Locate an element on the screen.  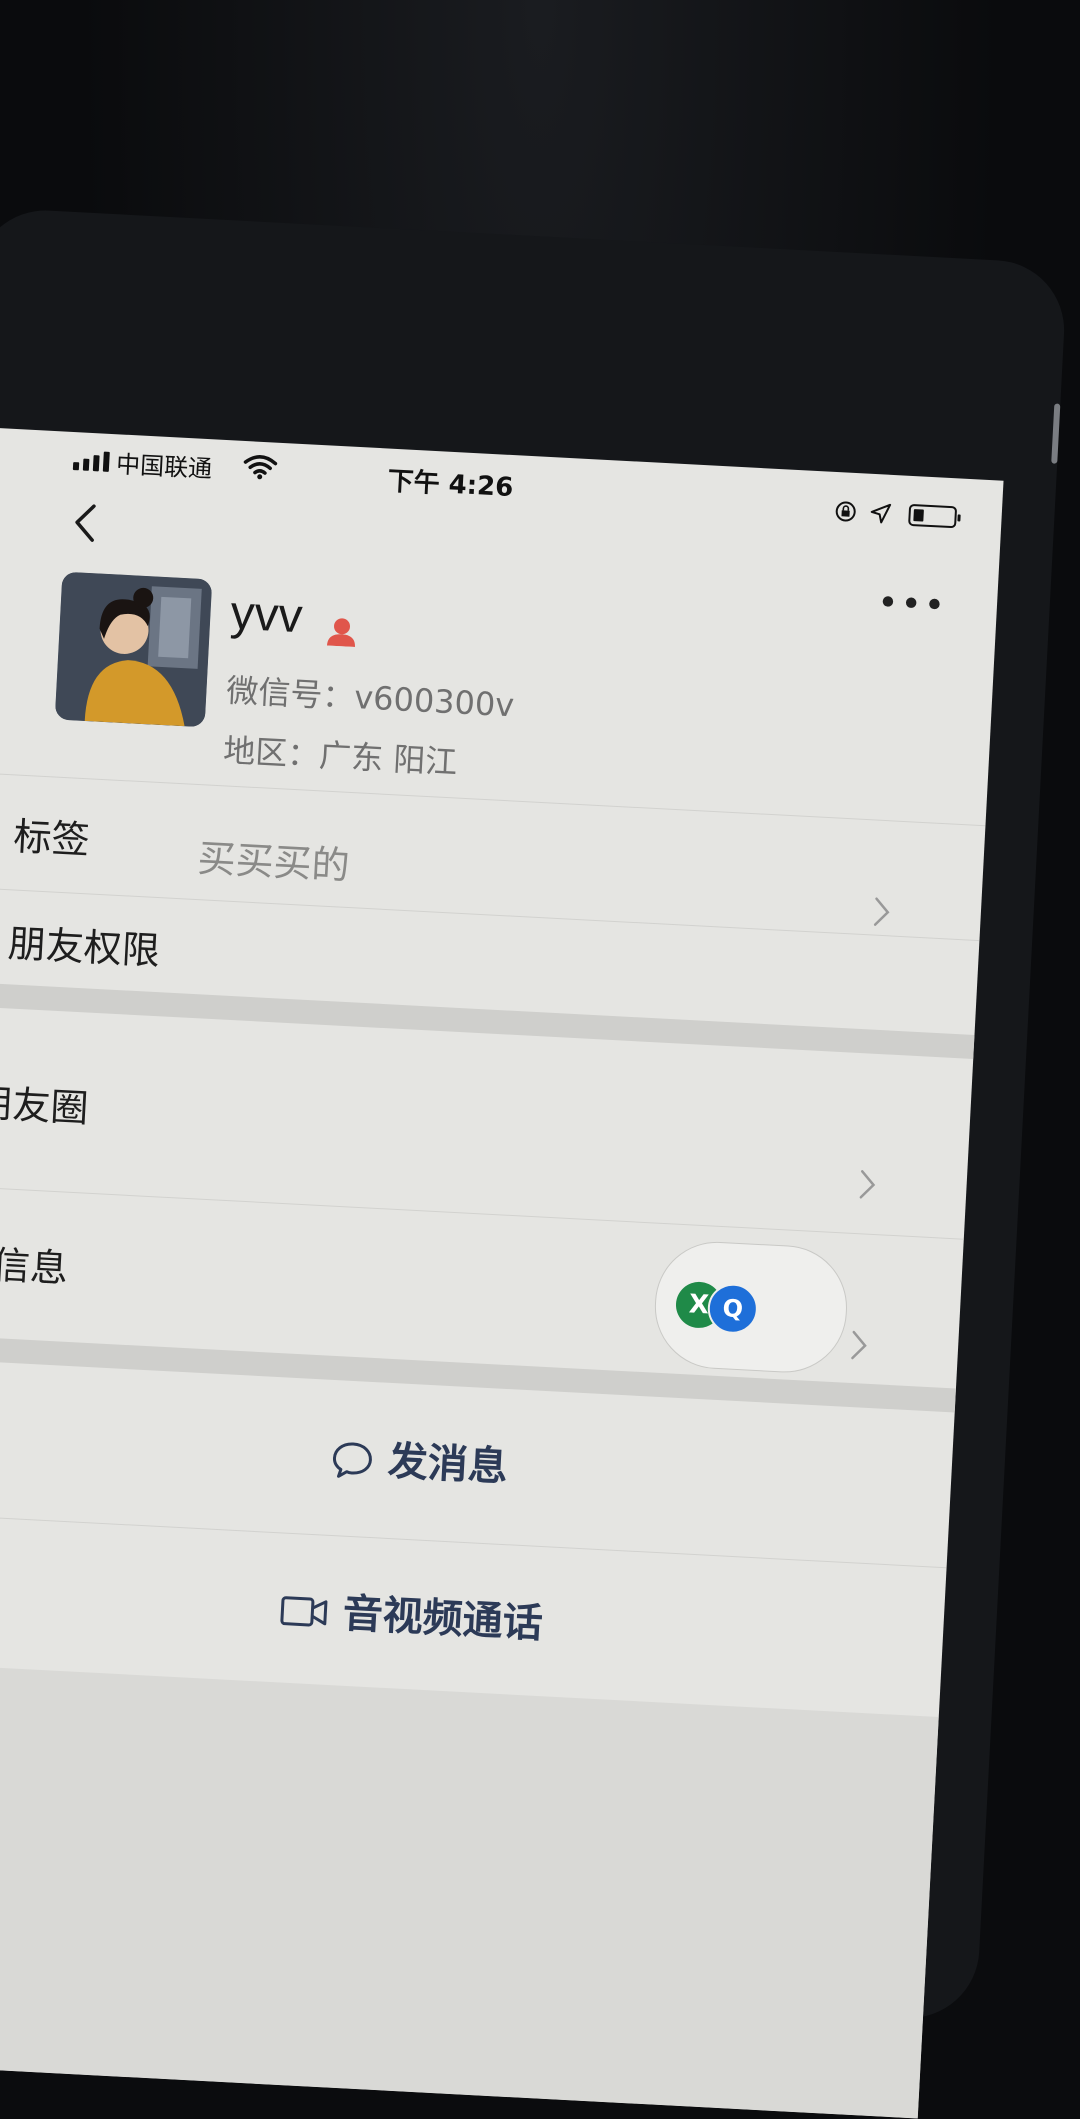
send-message-label: 发消息 is located at coordinates (447, 1464).